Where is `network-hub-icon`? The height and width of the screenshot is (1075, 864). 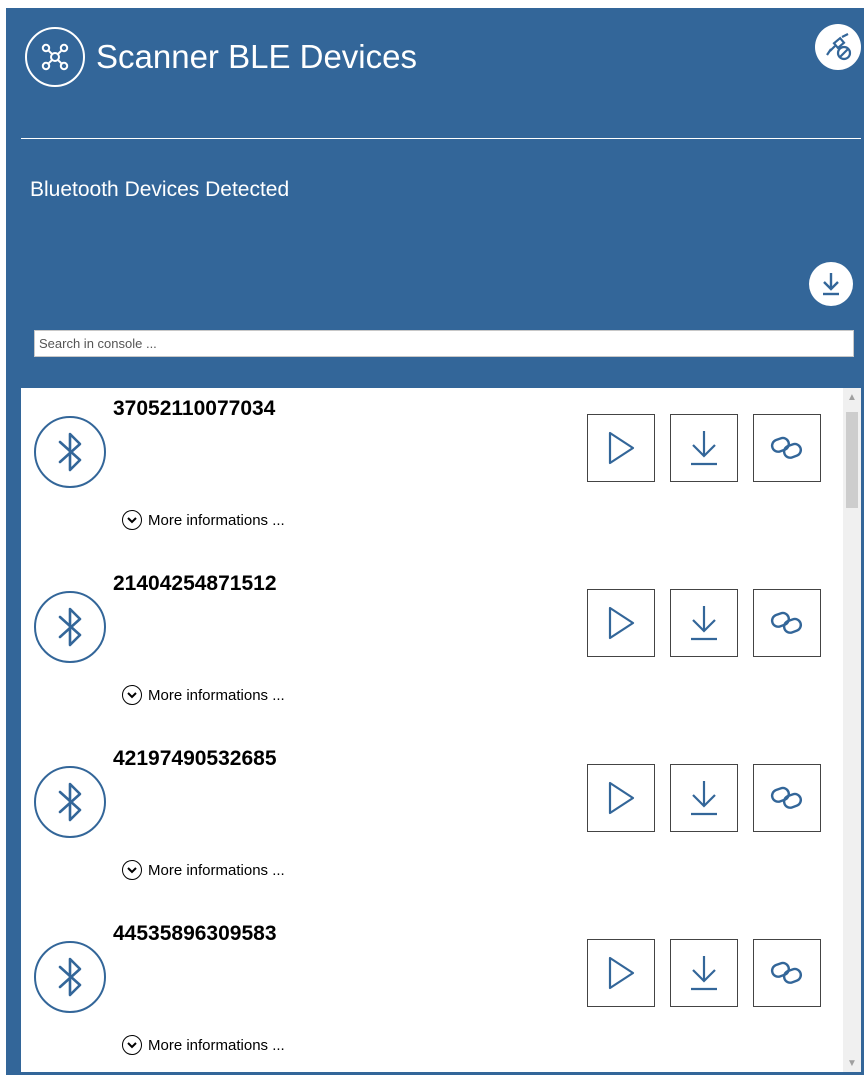 network-hub-icon is located at coordinates (55, 57).